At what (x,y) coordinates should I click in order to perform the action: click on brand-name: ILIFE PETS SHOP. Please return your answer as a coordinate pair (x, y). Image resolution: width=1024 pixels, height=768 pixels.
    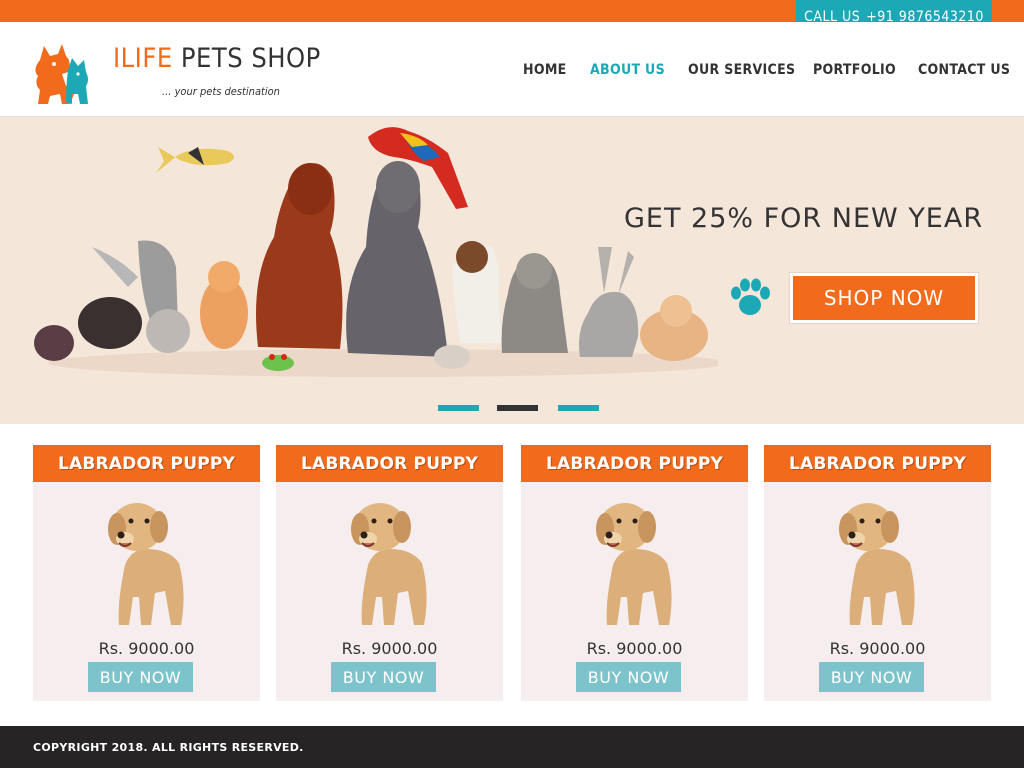
    Looking at the image, I should click on (217, 58).